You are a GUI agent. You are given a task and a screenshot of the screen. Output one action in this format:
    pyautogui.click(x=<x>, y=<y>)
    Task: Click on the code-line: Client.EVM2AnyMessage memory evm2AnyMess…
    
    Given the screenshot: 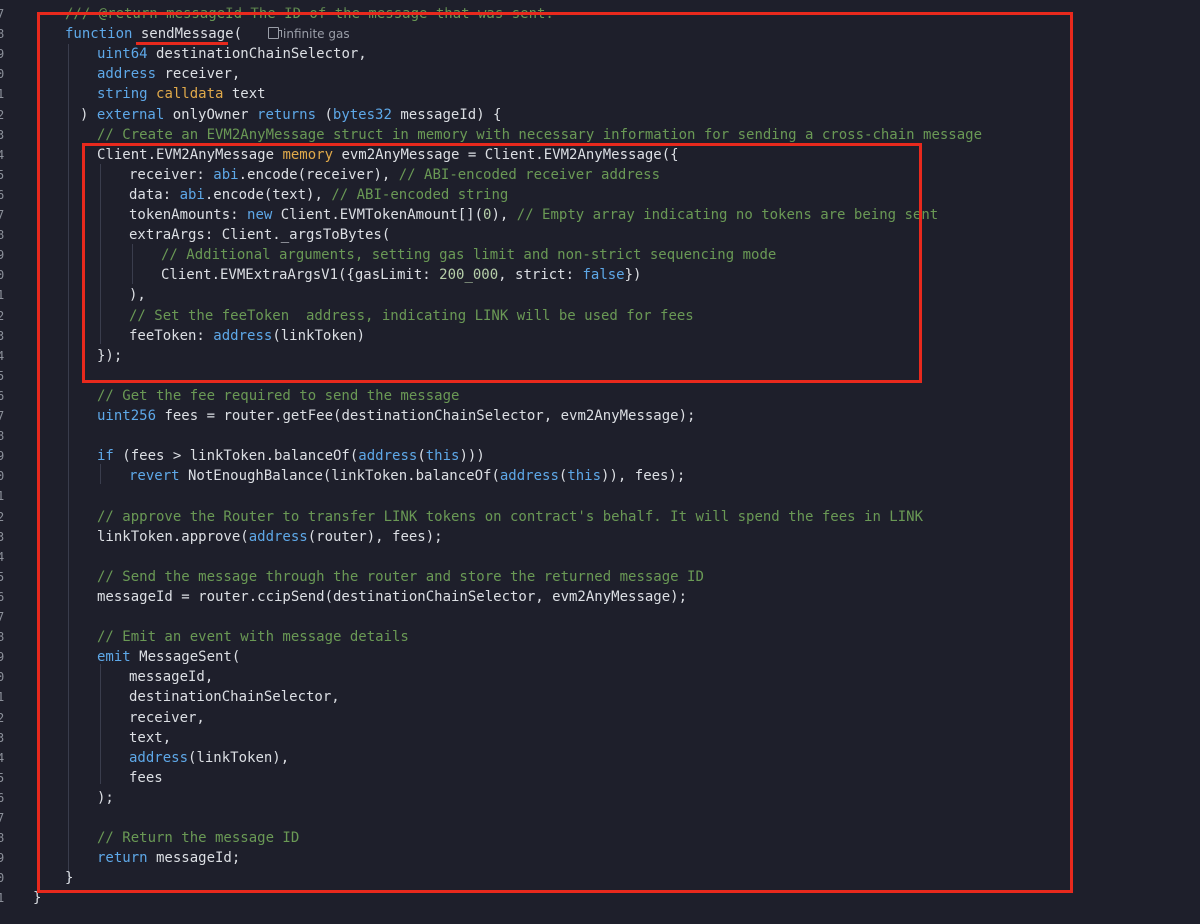 What is the action you would take?
    pyautogui.click(x=388, y=155)
    